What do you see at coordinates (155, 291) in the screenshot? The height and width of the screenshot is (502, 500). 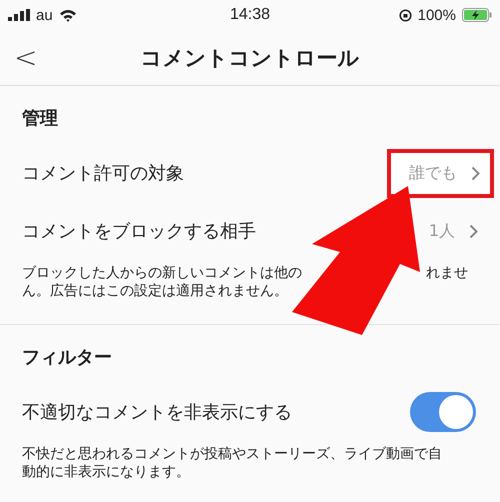 I see `note-text: ん。広告にはこの設定は適用されません。` at bounding box center [155, 291].